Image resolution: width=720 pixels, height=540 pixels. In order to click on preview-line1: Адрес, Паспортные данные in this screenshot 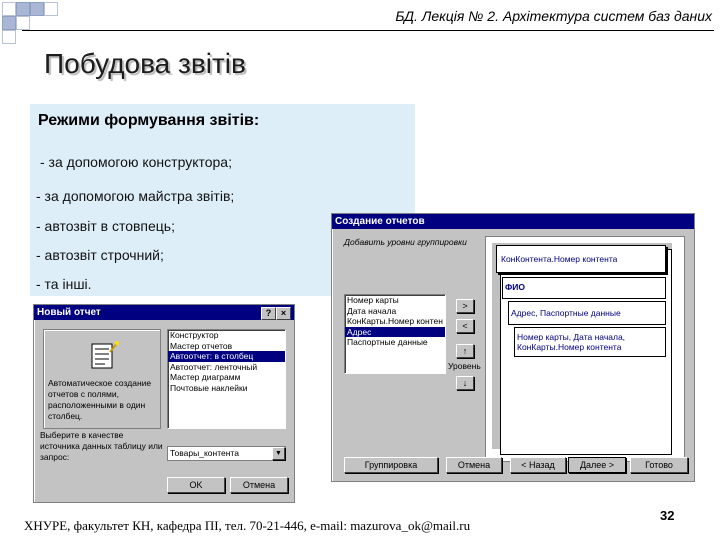, I will do `click(587, 313)`.